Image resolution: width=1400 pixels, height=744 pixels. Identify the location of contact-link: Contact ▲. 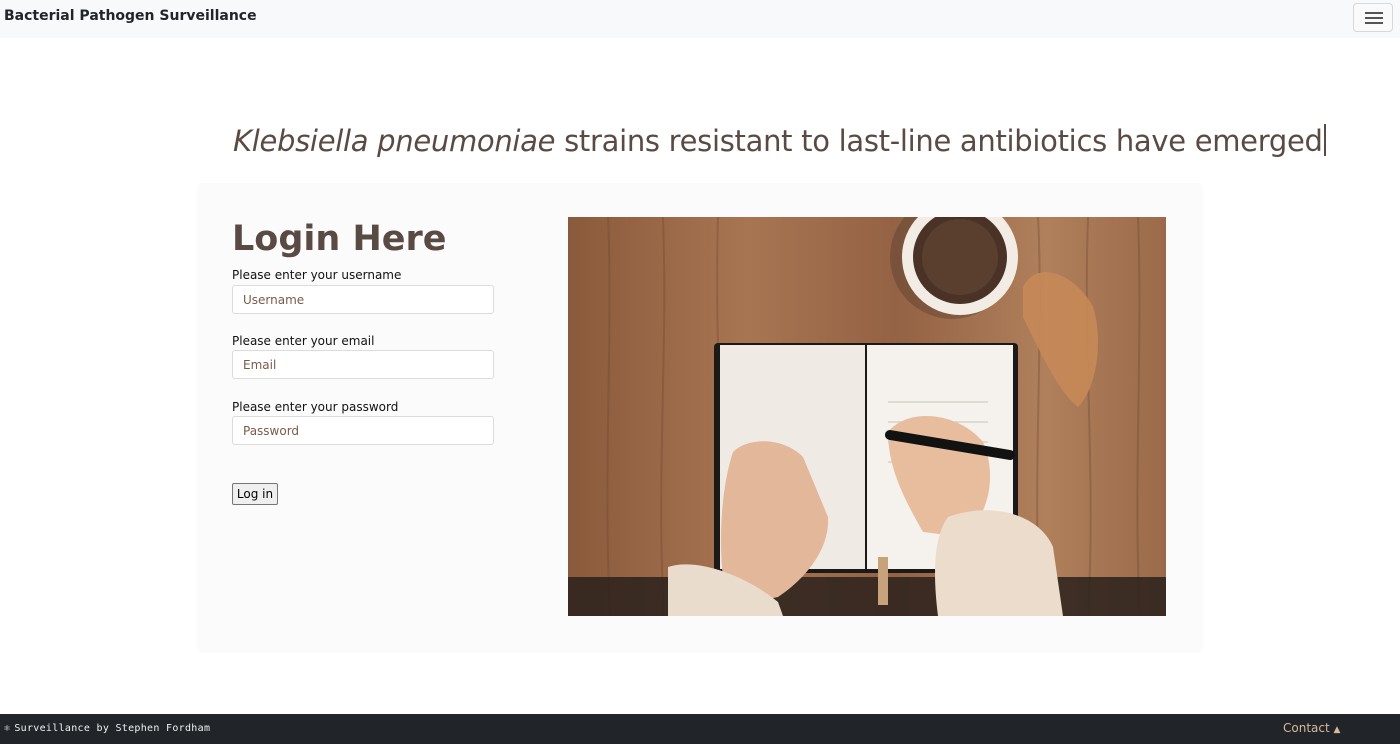
(1311, 728).